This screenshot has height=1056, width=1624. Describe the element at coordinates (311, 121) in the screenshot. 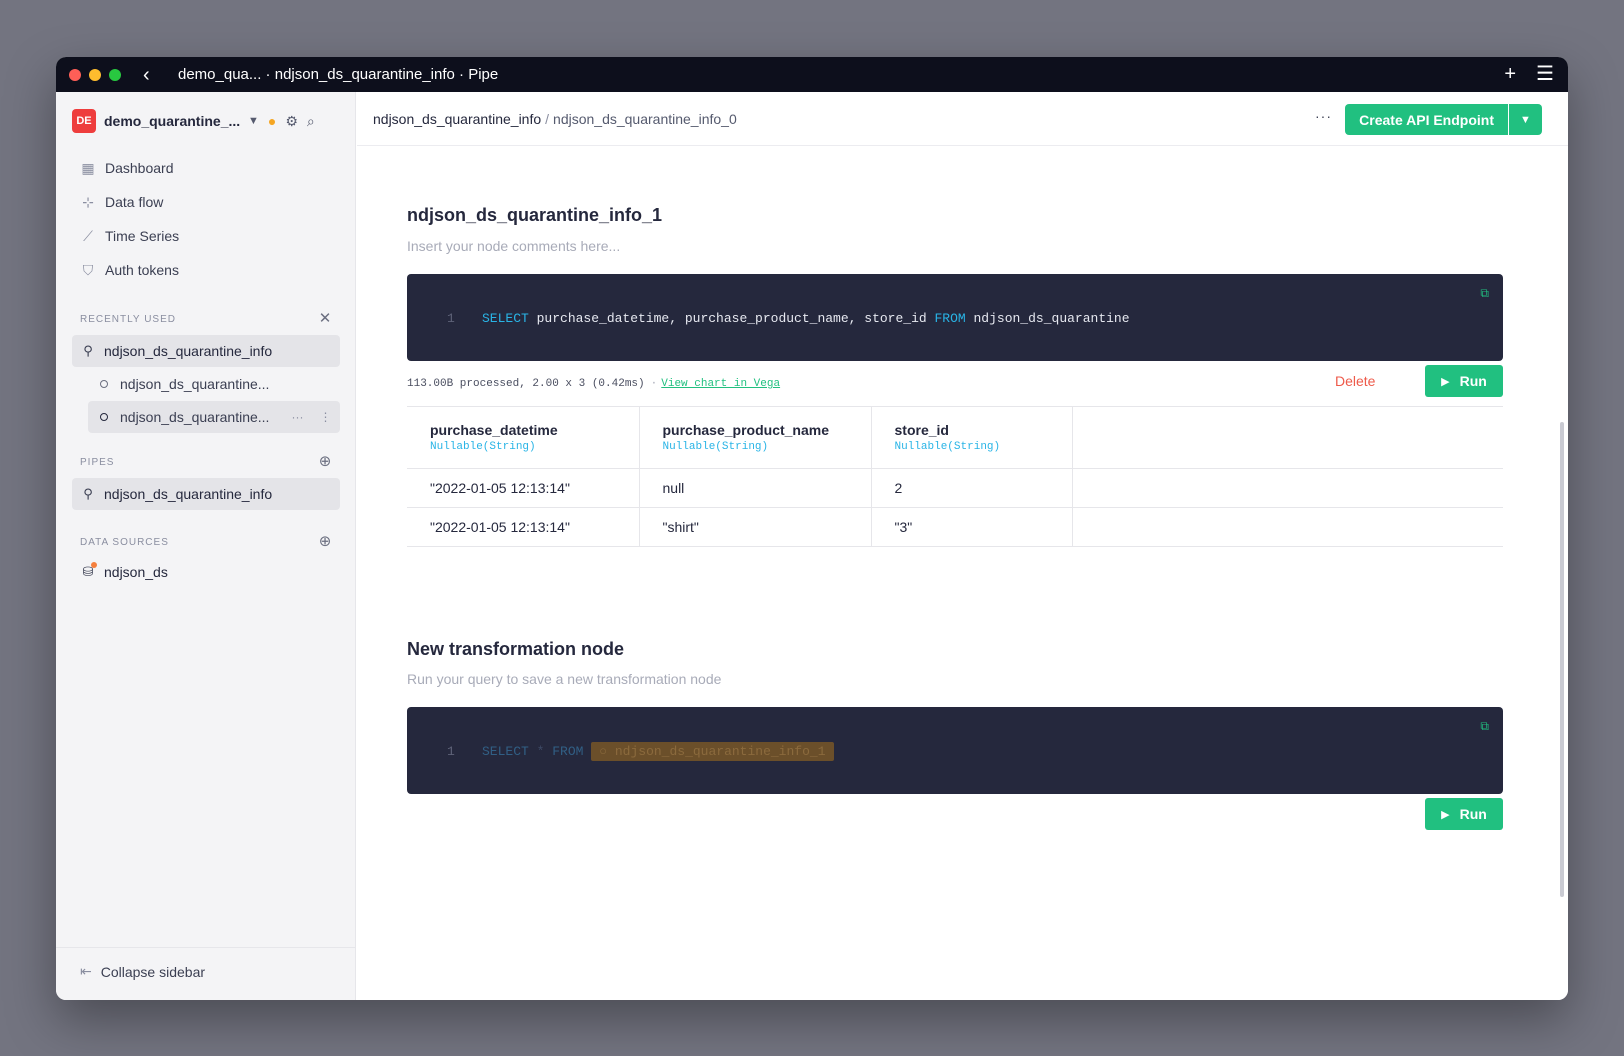

I see `search-icon: ⌕` at that location.